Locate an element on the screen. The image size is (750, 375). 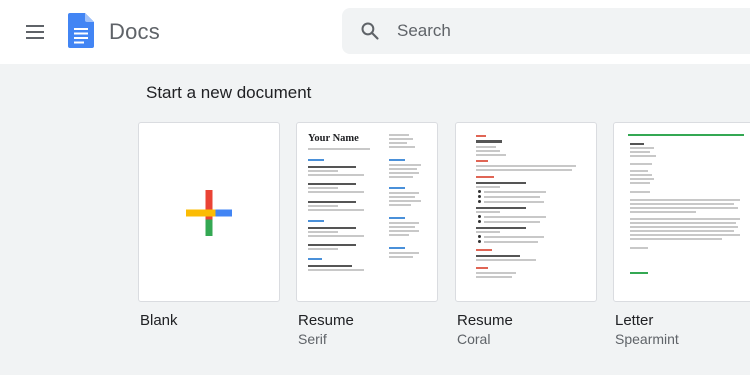
template-blank: Blank is located at coordinates (209, 225).